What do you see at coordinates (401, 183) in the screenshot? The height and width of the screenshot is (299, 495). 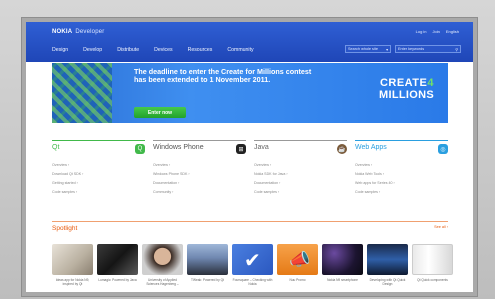 I see `category-link: Web apps for Series 40 ›` at bounding box center [401, 183].